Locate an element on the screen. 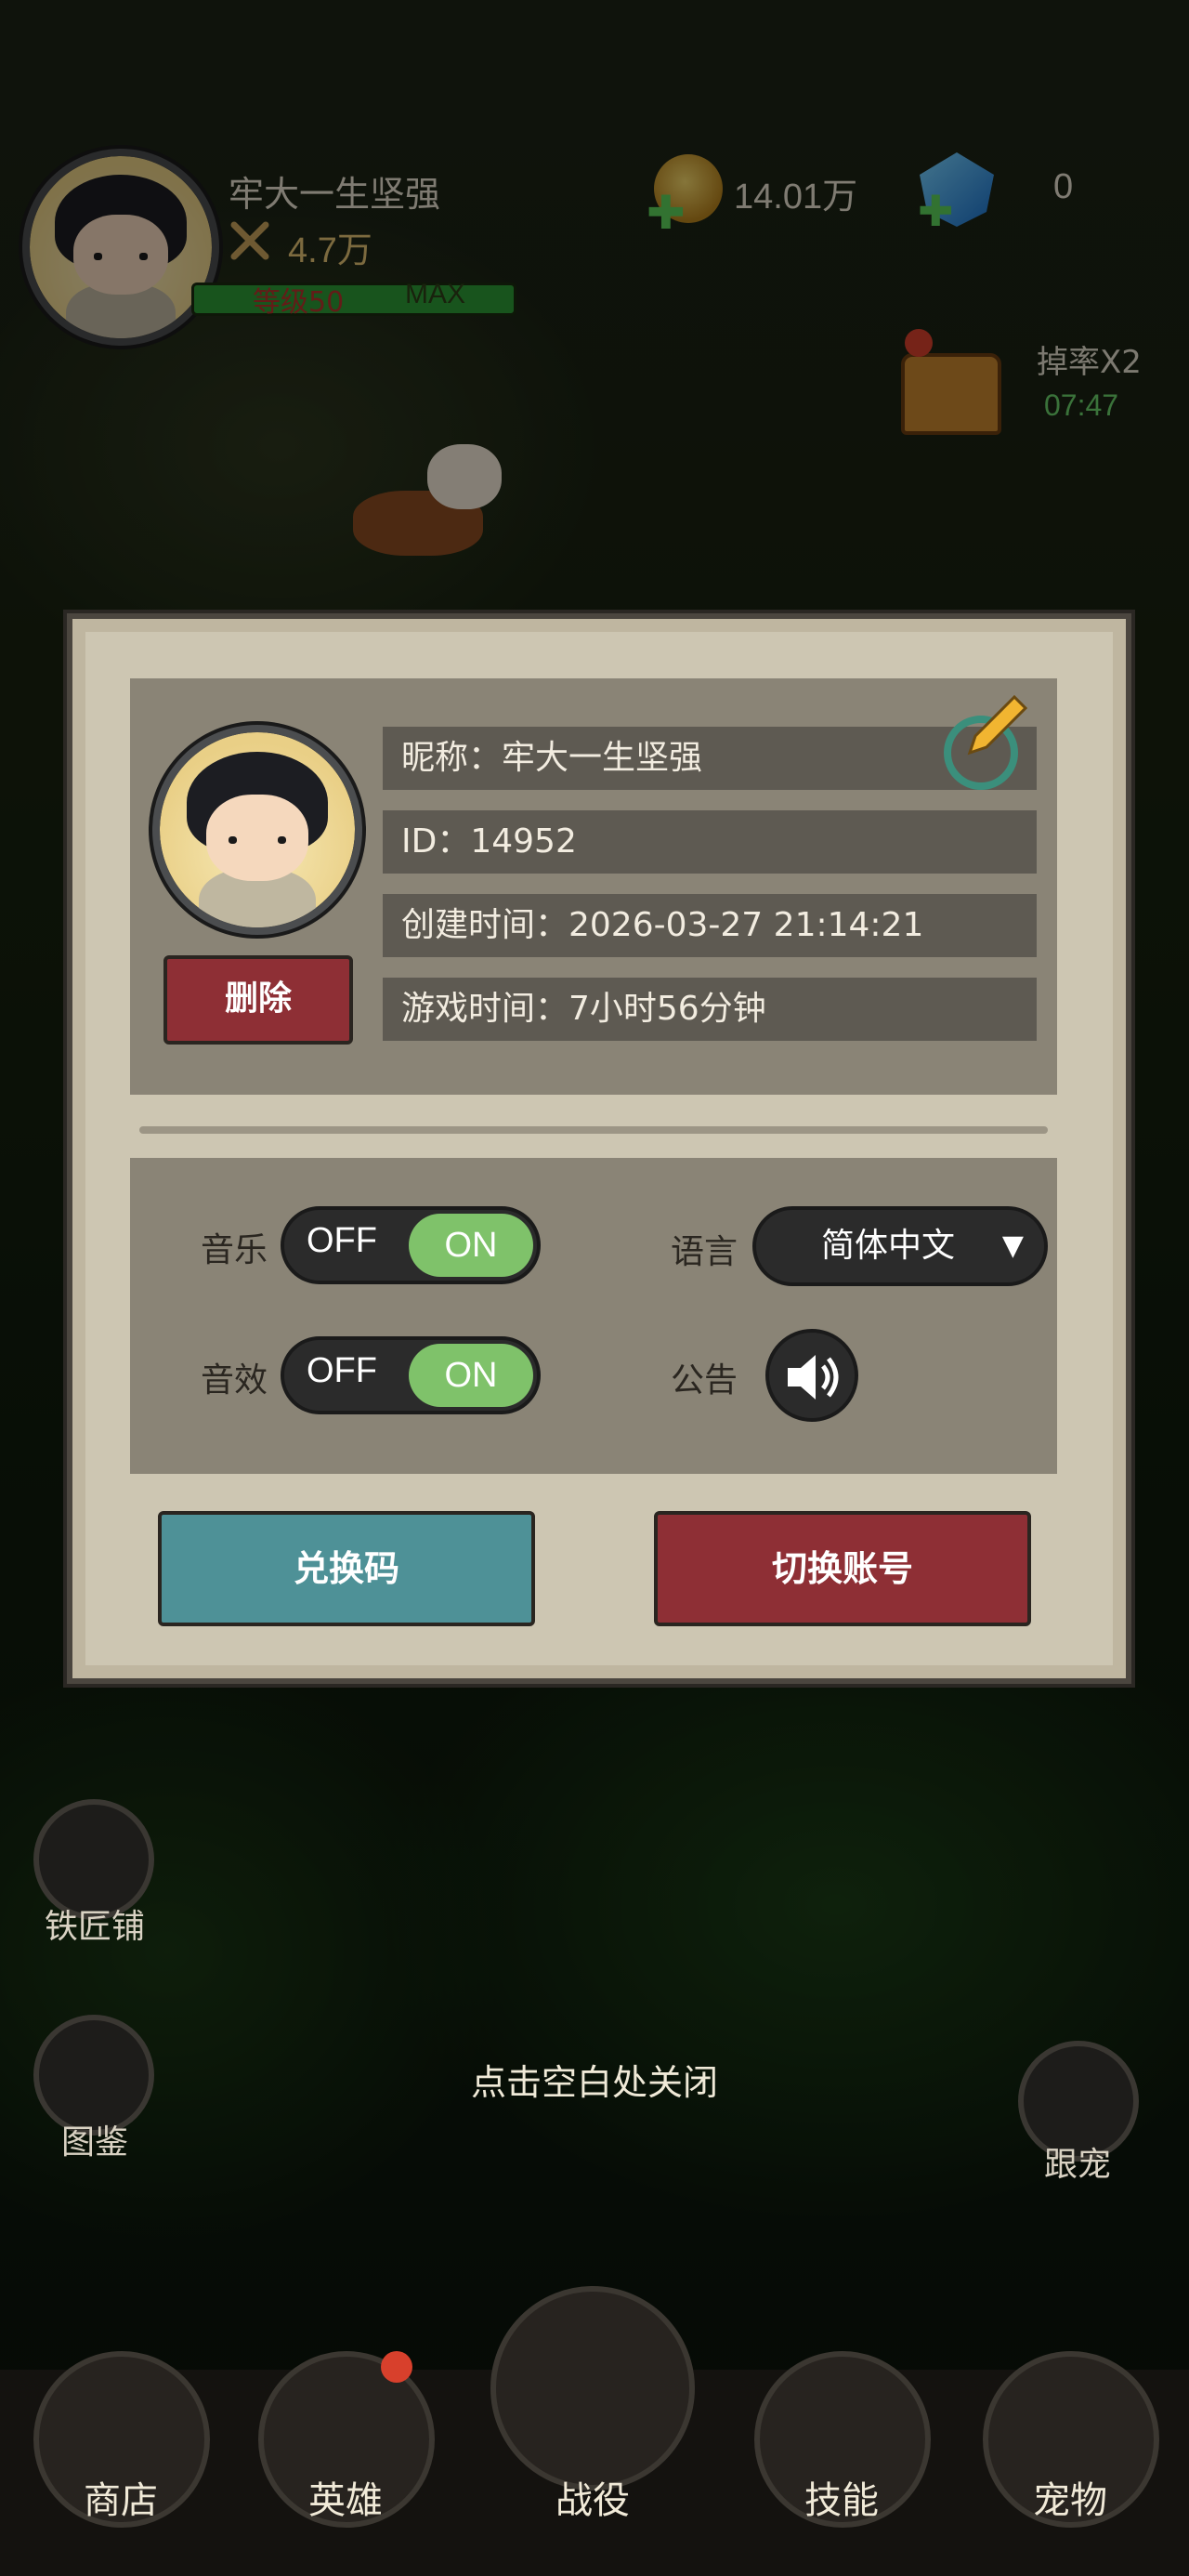 This screenshot has width=1189, height=2576. nav-pet-label: 宠物 is located at coordinates (1070, 2497).